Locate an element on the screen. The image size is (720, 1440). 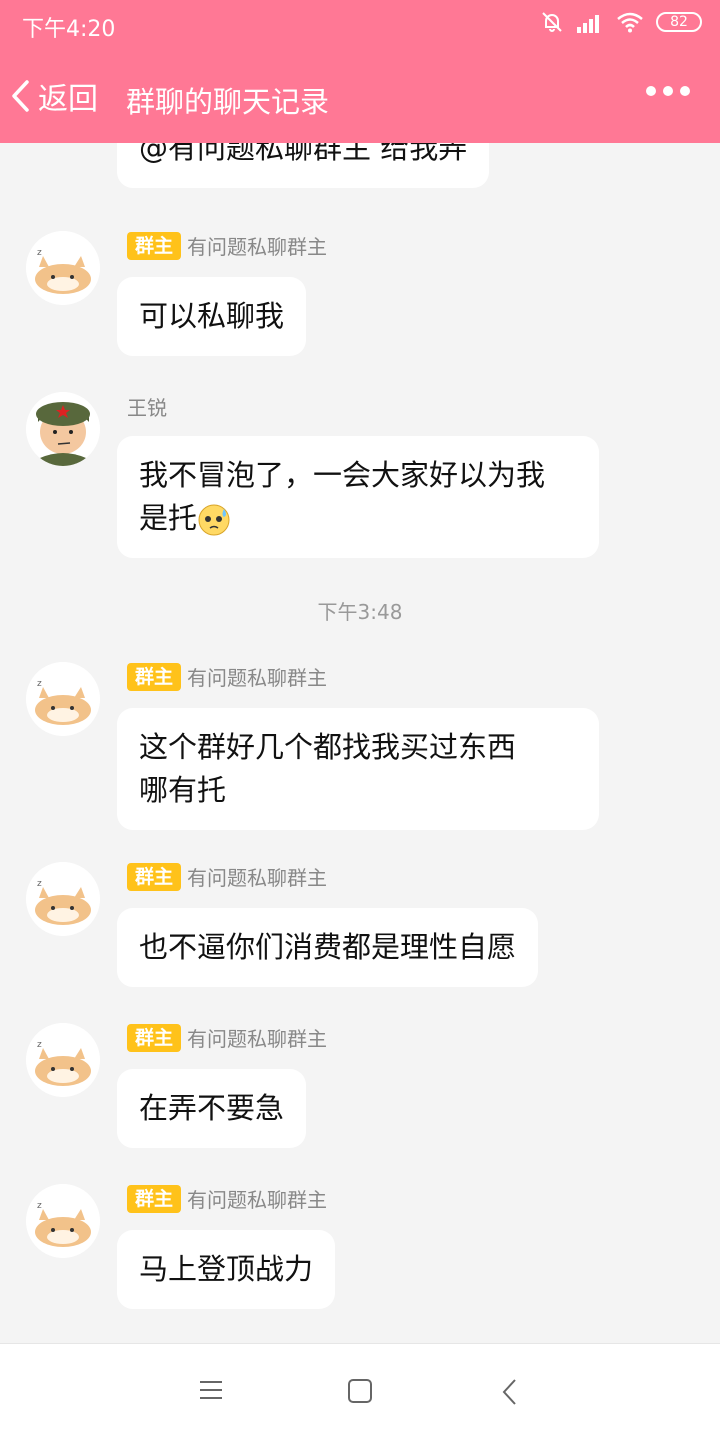
back-nav-button is located at coordinates (510, 1394).